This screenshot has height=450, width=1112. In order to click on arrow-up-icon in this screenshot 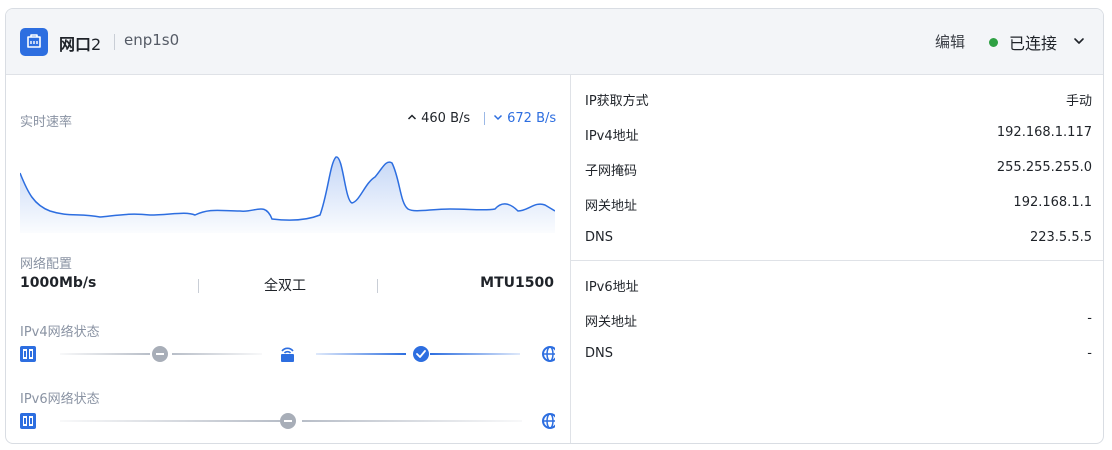, I will do `click(412, 117)`.